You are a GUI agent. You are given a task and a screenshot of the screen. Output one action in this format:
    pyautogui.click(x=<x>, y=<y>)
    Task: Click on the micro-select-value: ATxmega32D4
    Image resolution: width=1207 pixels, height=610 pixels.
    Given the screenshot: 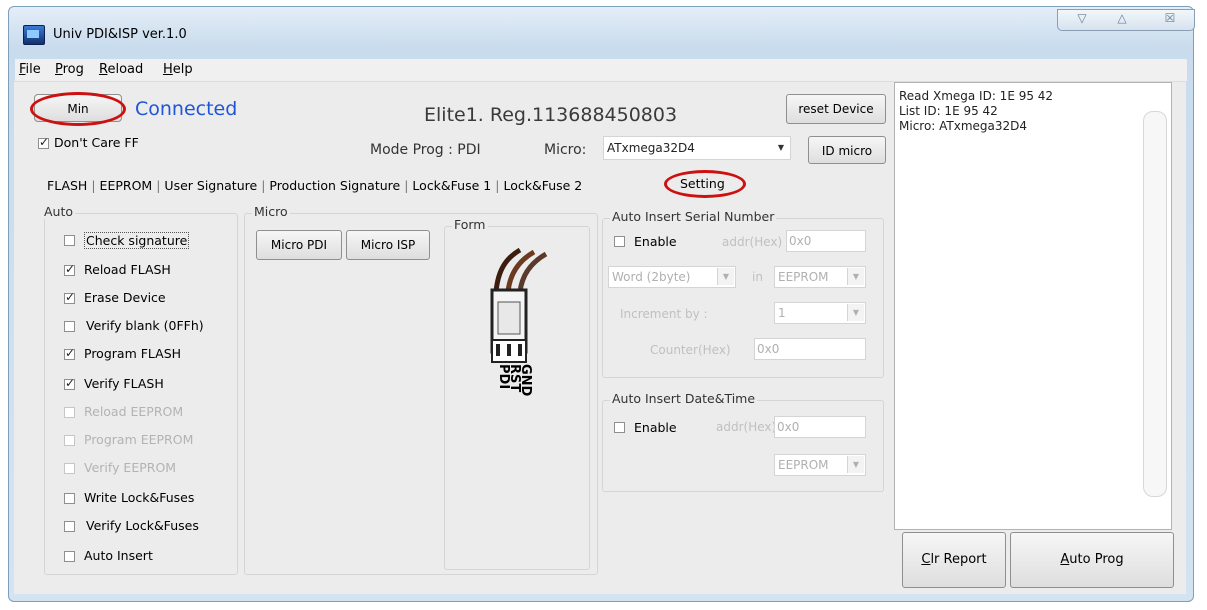 What is the action you would take?
    pyautogui.click(x=651, y=148)
    